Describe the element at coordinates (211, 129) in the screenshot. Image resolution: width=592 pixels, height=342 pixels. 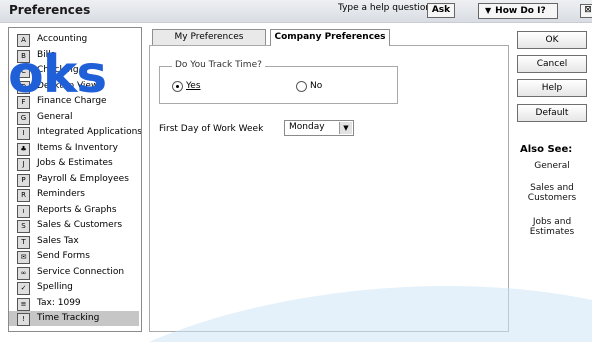
I see `first-day-label: First Day of Work Week` at that location.